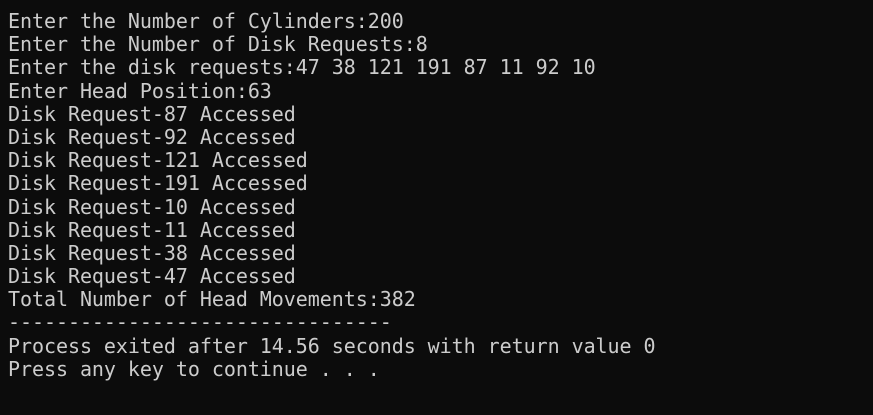  Describe the element at coordinates (212, 299) in the screenshot. I see `total-head-movements: Total Number of Head Movements:382` at that location.